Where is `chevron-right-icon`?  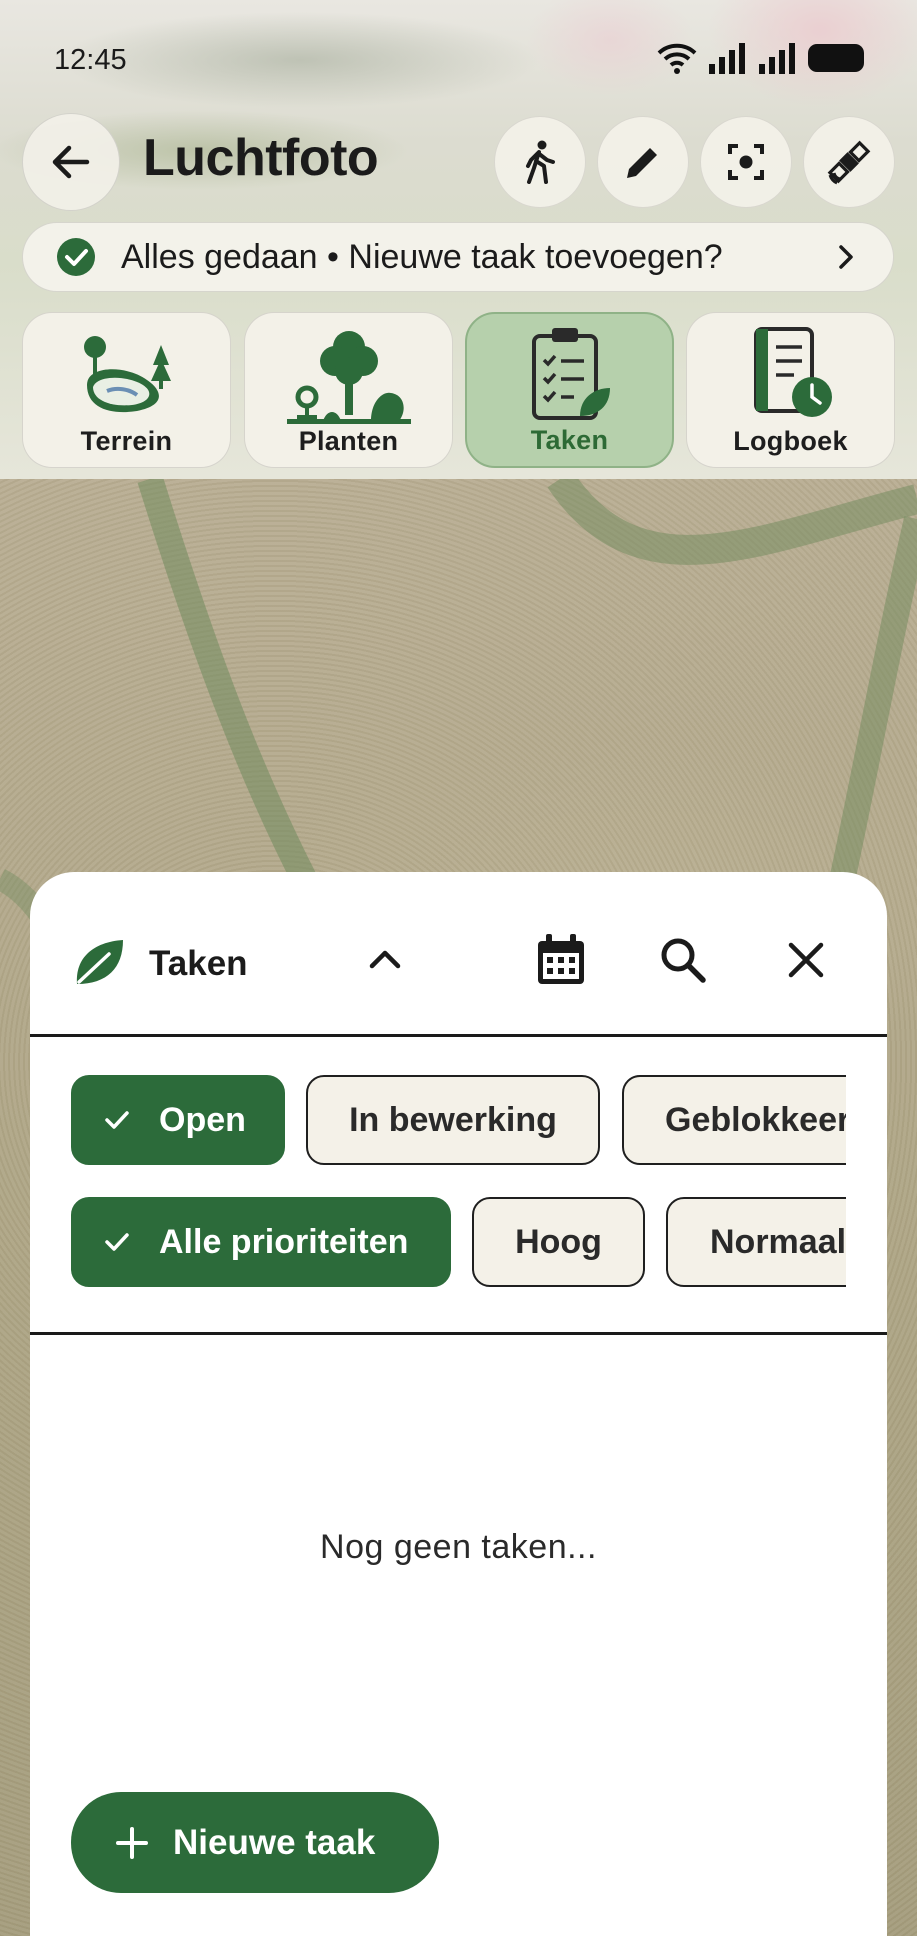
chevron-right-icon is located at coordinates (846, 257).